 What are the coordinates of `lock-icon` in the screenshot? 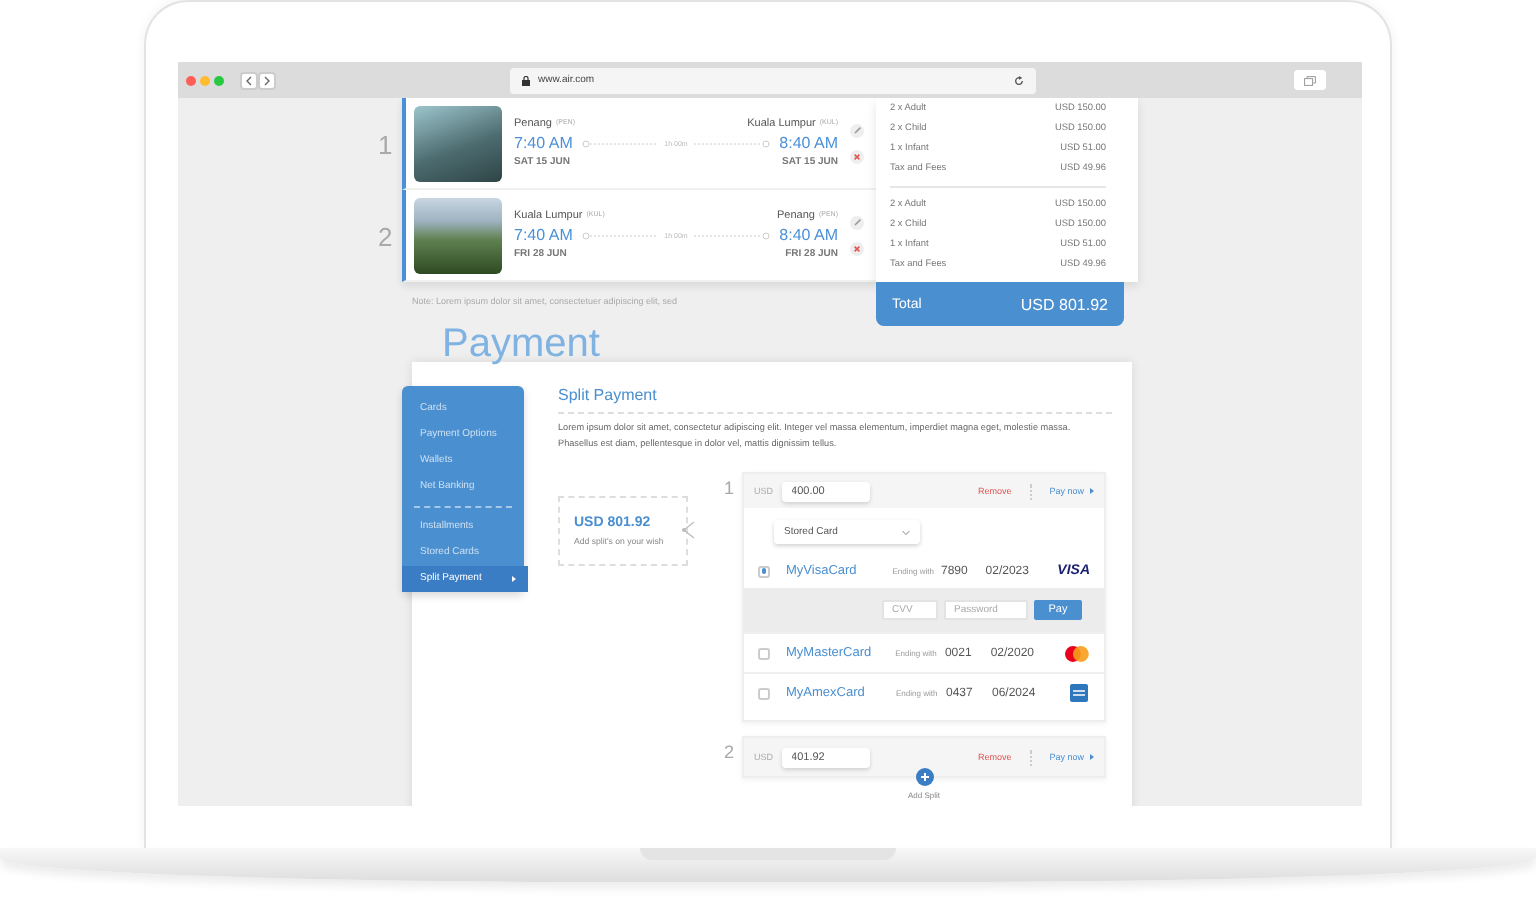 It's located at (526, 80).